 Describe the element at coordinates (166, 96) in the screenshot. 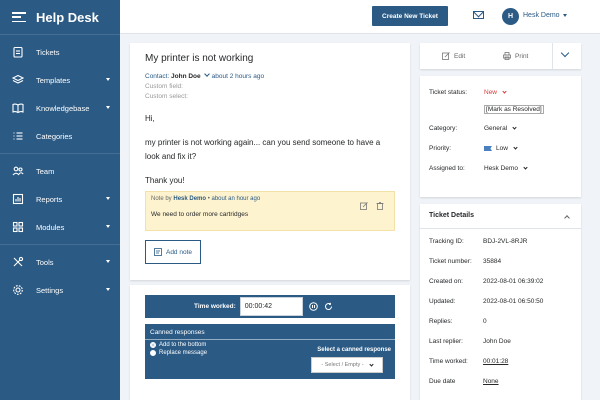

I see `custom-select-label: Custom select:` at that location.